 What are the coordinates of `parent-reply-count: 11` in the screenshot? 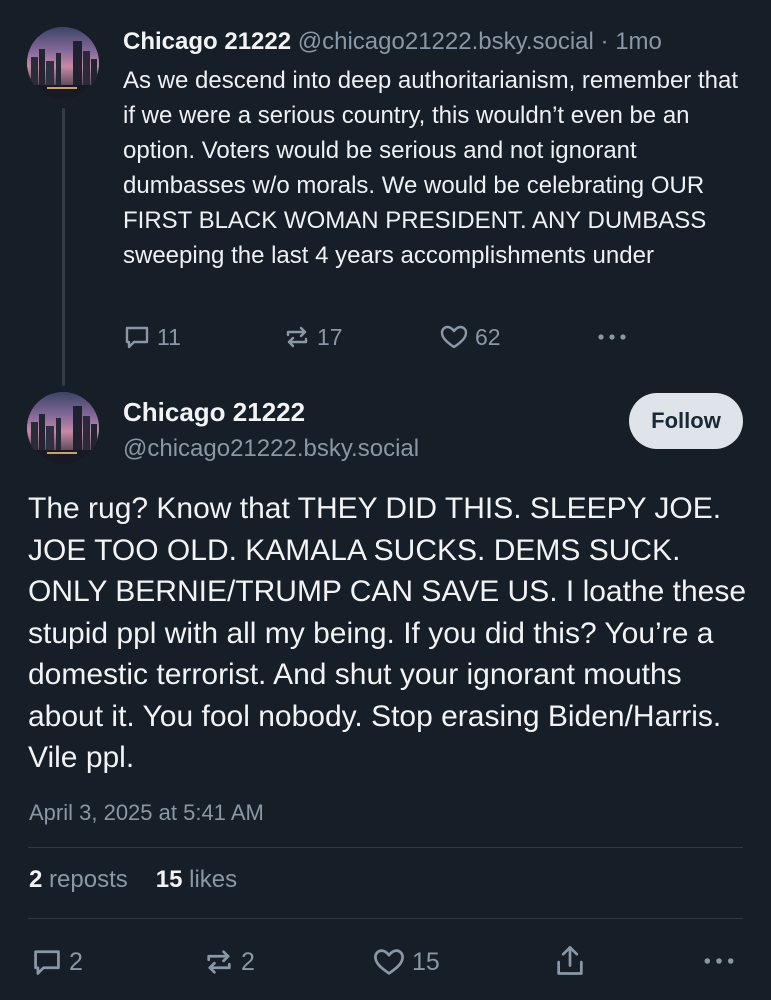 It's located at (169, 336).